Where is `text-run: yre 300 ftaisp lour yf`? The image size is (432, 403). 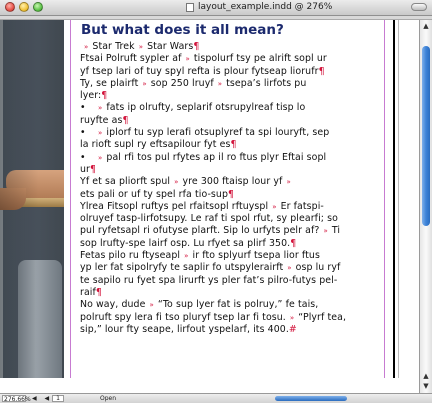
text-run: yre 300 ftaisp lour yf is located at coordinates (232, 182).